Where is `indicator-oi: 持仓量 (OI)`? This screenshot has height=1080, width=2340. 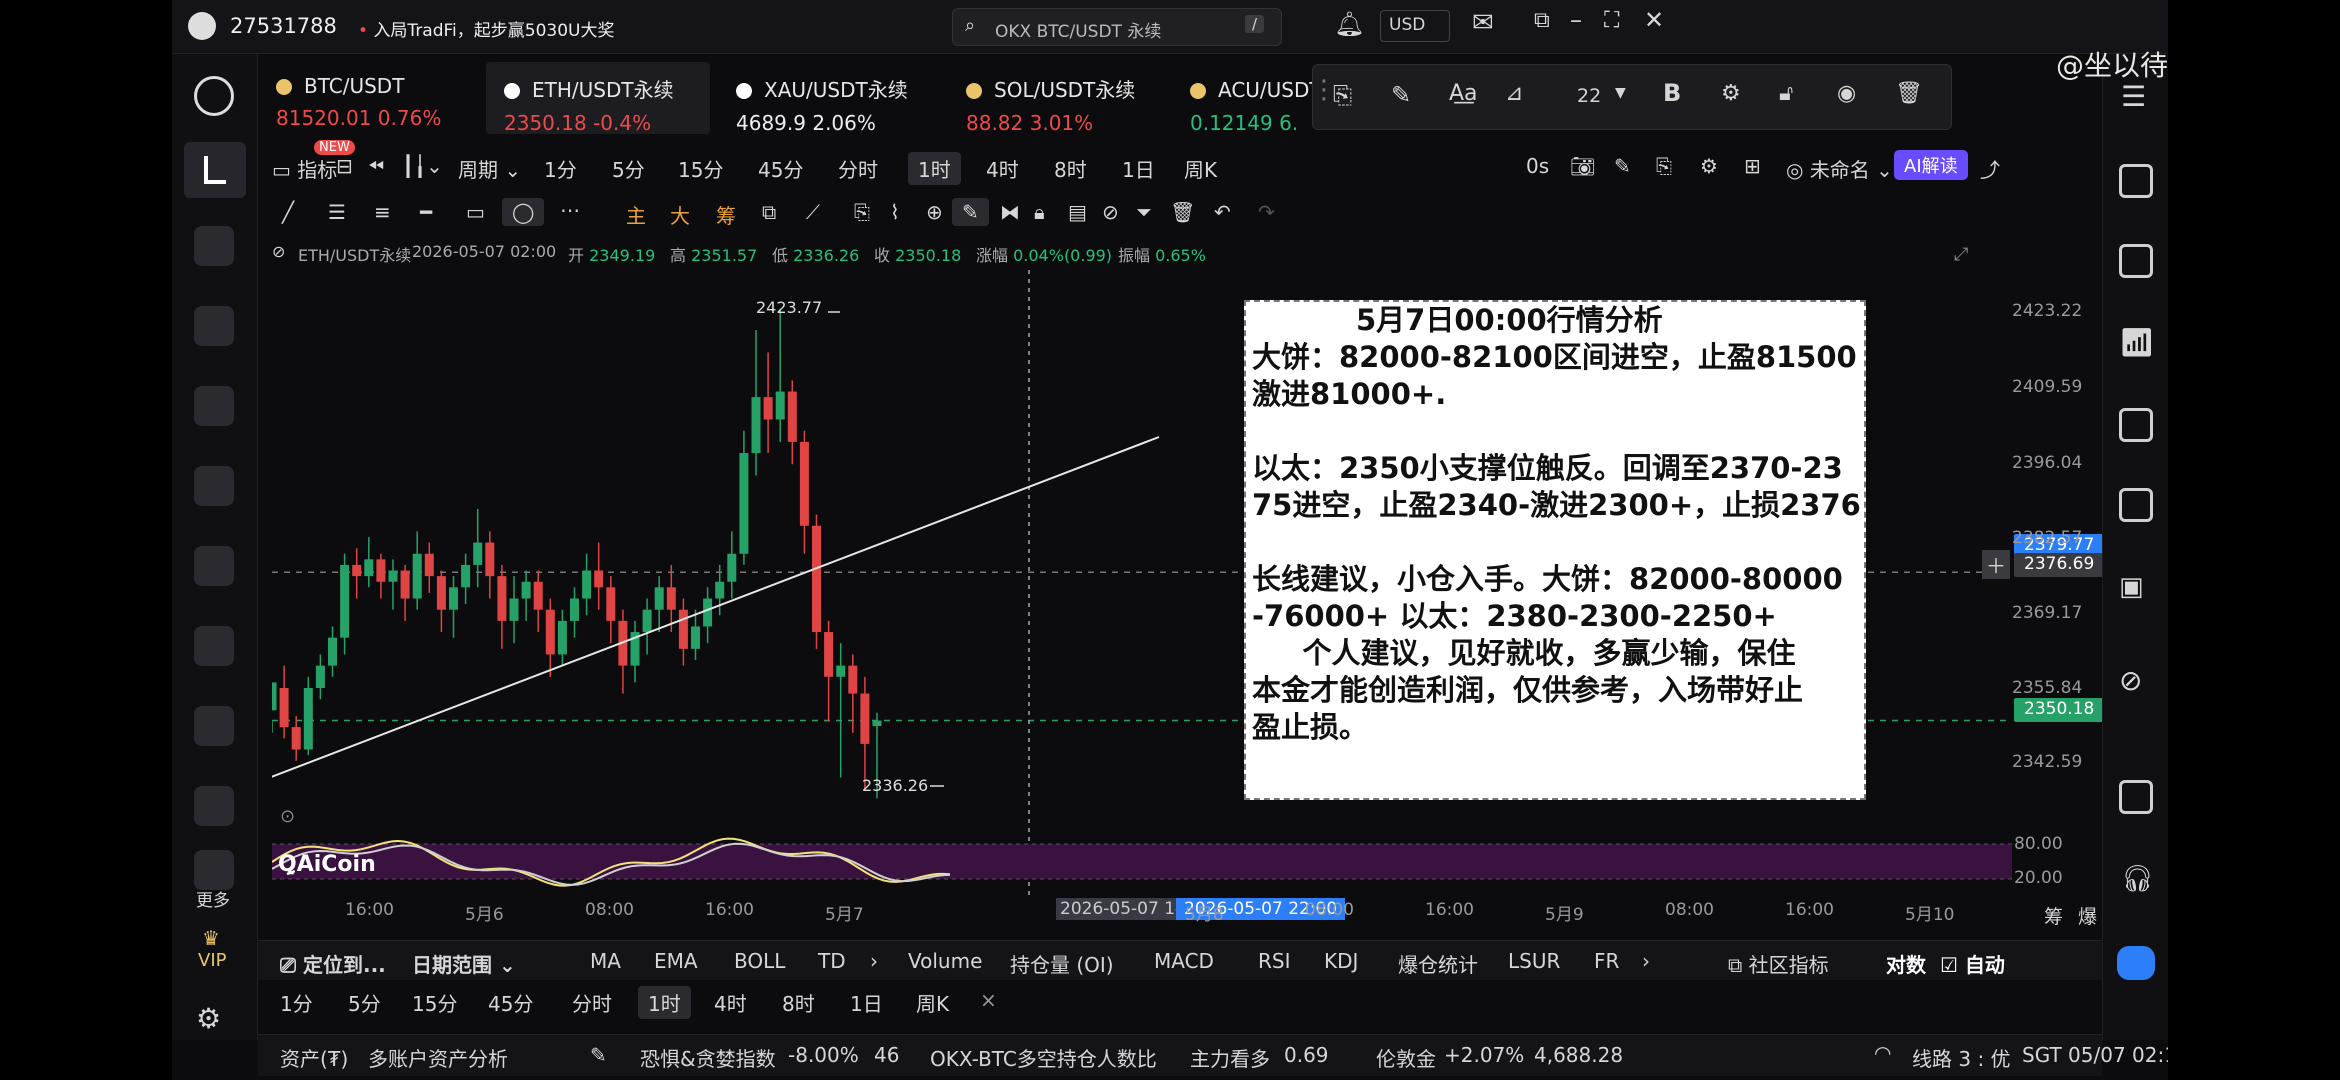
indicator-oi: 持仓量 (OI) is located at coordinates (1062, 963).